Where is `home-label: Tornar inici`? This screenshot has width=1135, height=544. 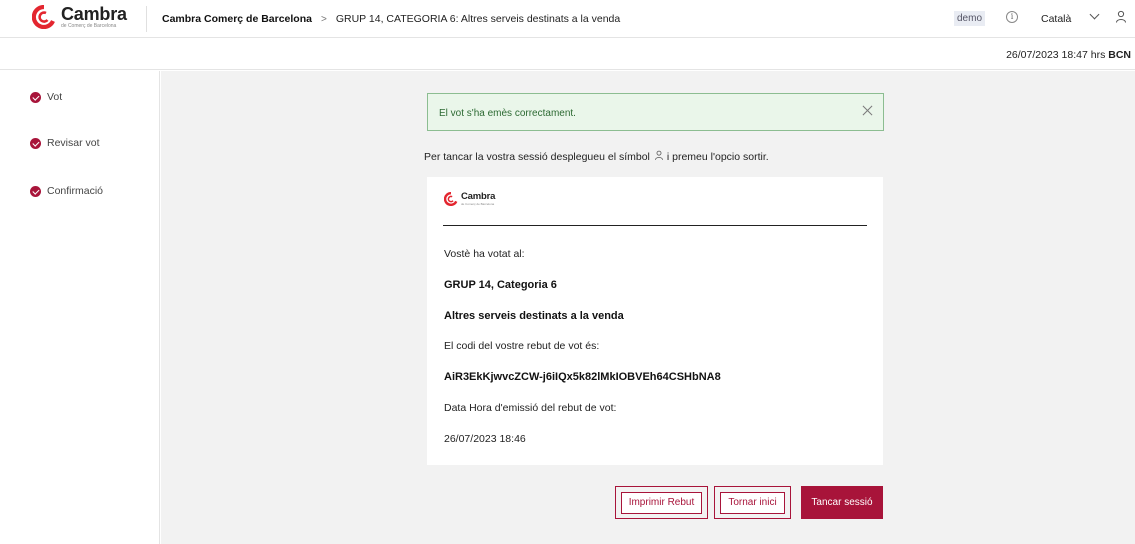
home-label: Tornar inici is located at coordinates (752, 503).